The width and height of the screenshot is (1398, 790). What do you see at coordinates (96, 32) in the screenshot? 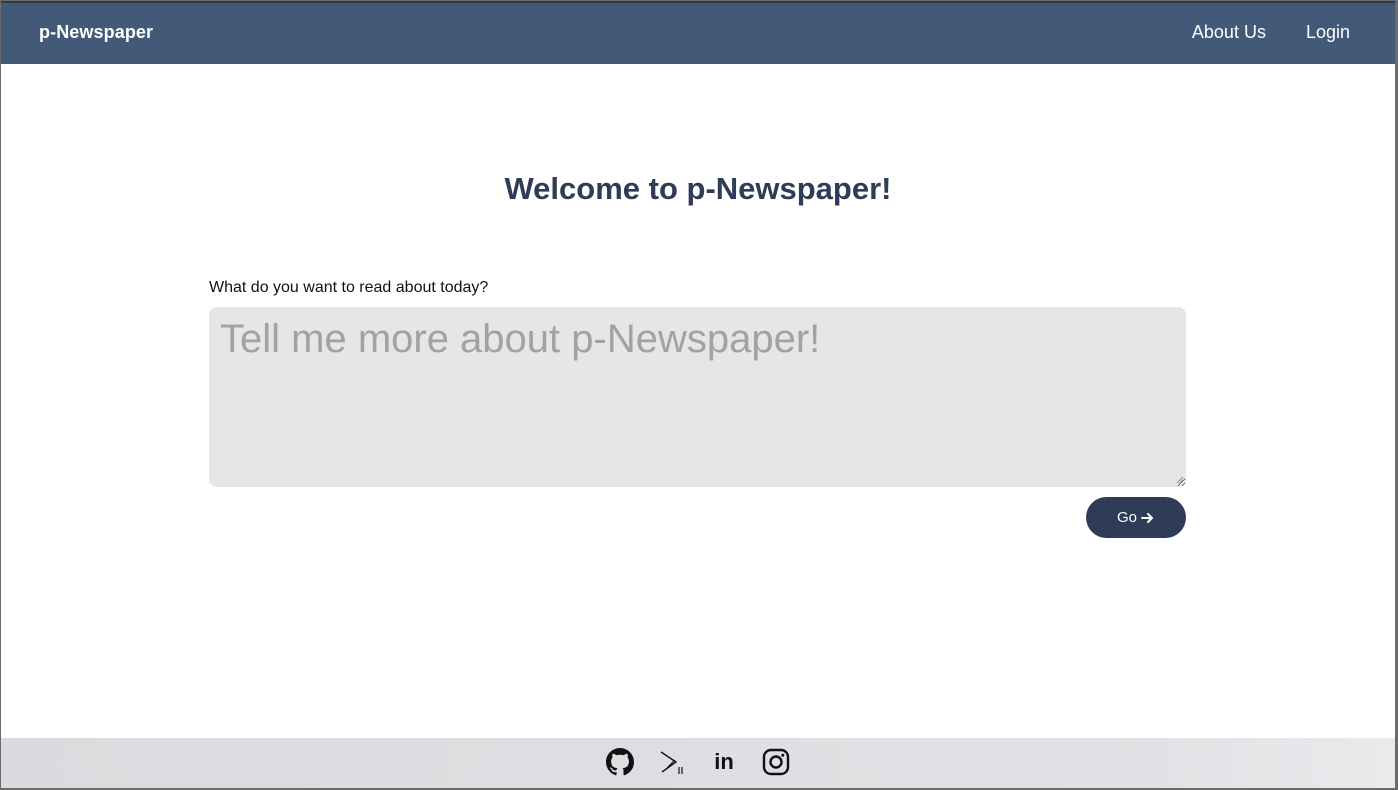
I see `brand-logo-link: p-Newspaper` at bounding box center [96, 32].